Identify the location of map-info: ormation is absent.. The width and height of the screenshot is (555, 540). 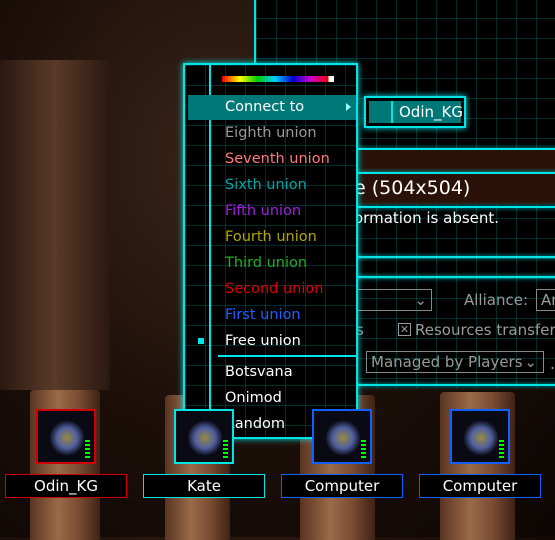
(427, 218).